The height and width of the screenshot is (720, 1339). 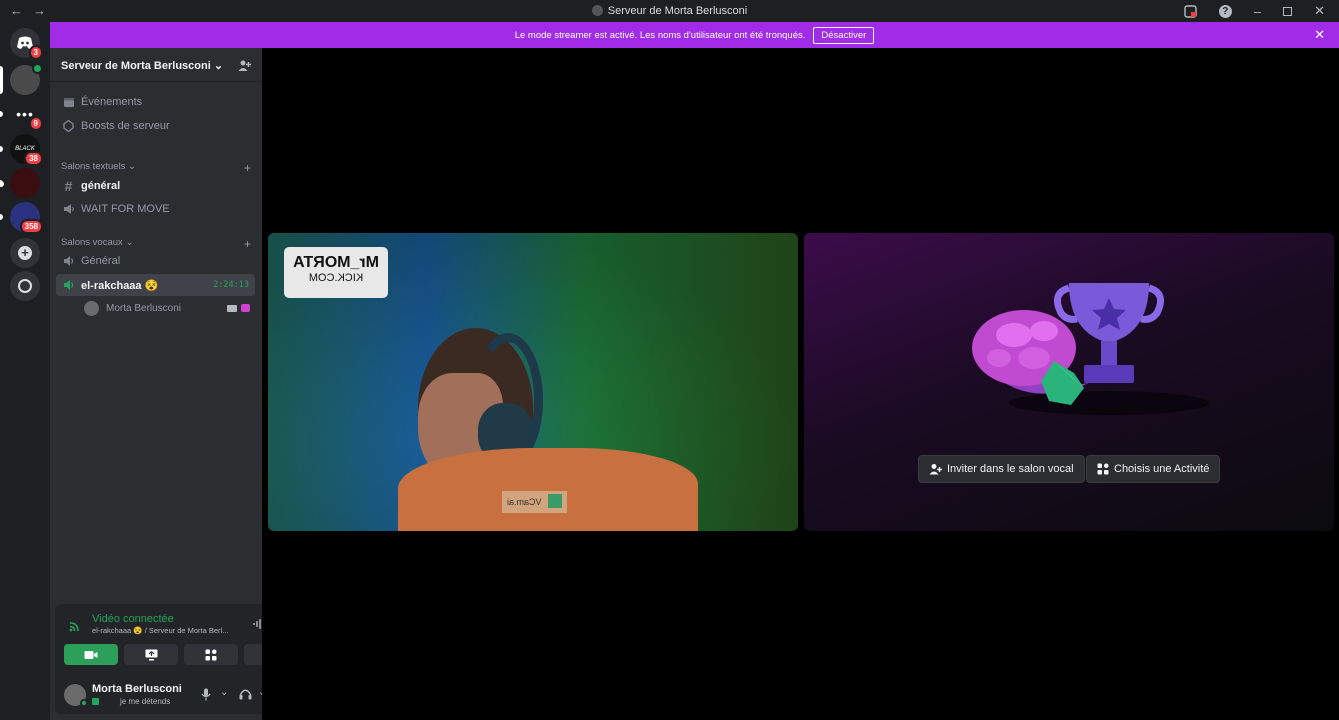 What do you see at coordinates (144, 308) in the screenshot?
I see `voice-member-name: Morta Berlusconi` at bounding box center [144, 308].